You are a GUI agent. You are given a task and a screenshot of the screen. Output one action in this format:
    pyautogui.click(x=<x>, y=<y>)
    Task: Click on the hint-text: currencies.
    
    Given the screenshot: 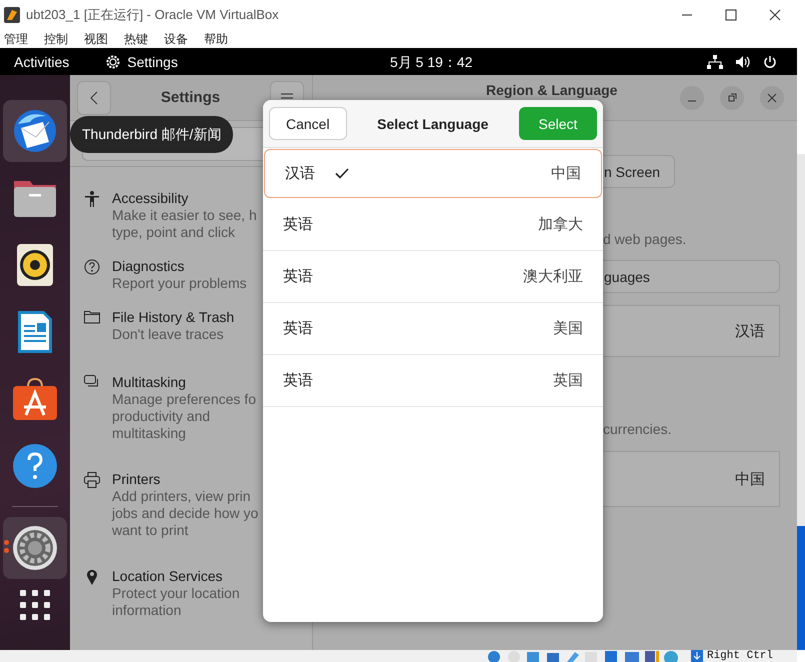 What is the action you would take?
    pyautogui.click(x=637, y=429)
    